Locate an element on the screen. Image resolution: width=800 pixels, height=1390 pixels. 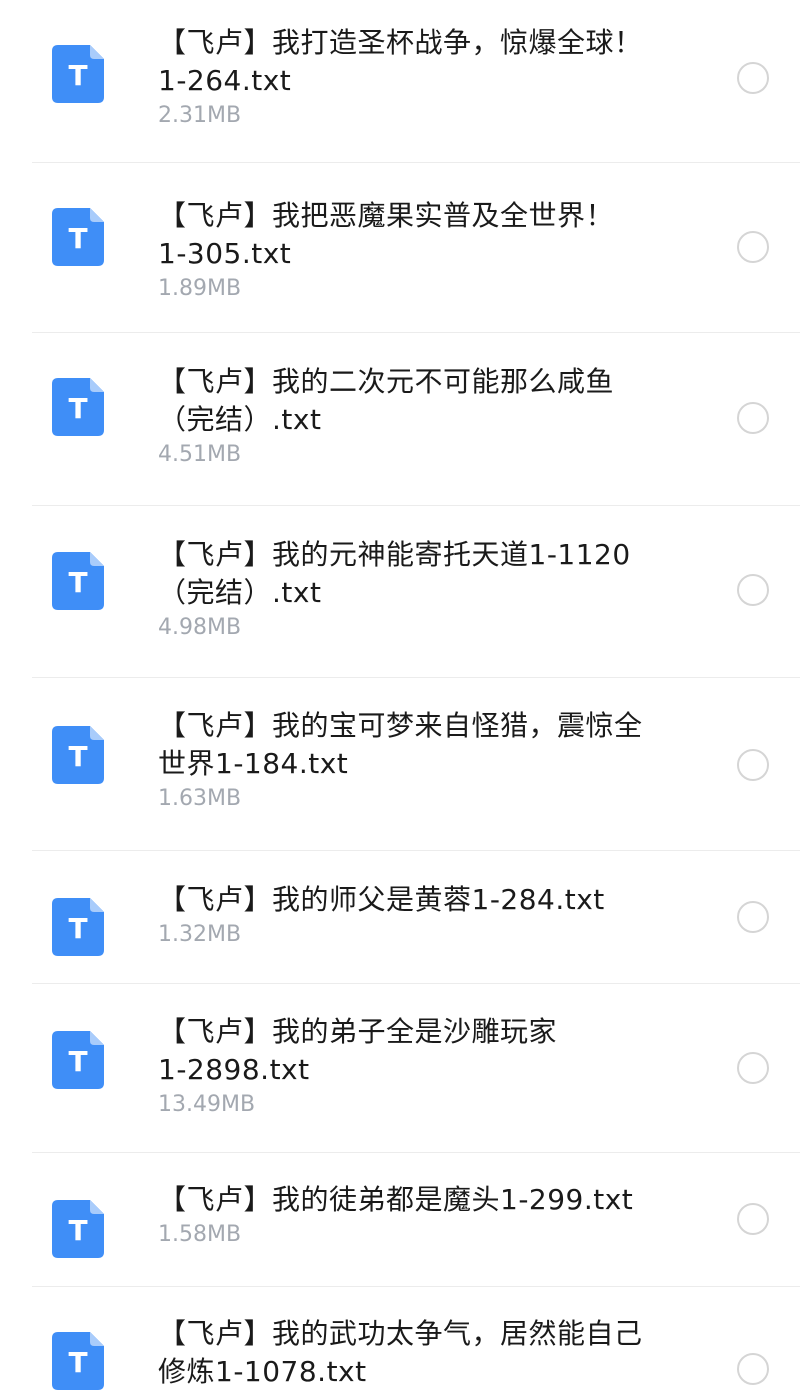
file-name-line: 【飞卢】我的二次元不可能那么咸鱼 is located at coordinates (386, 381).